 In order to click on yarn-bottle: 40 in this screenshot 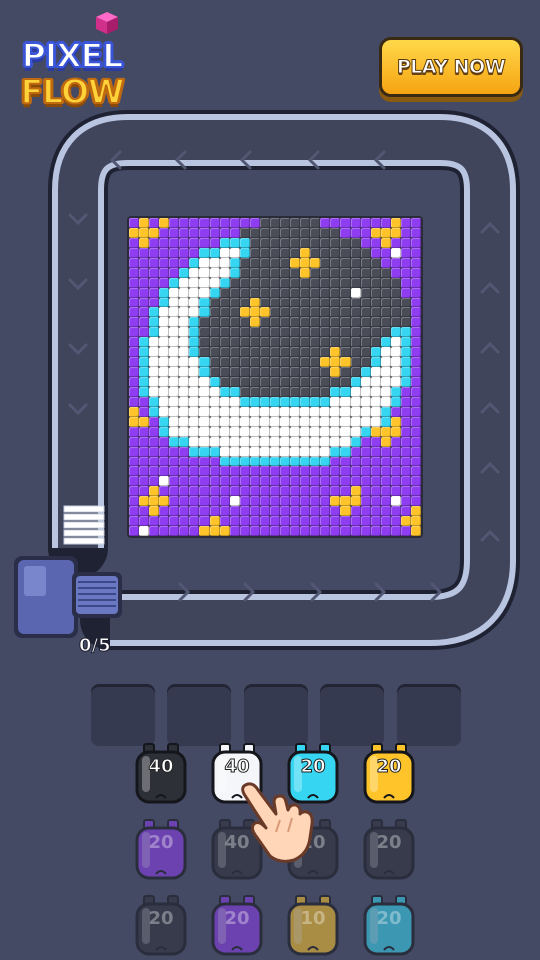, I will do `click(161, 775)`.